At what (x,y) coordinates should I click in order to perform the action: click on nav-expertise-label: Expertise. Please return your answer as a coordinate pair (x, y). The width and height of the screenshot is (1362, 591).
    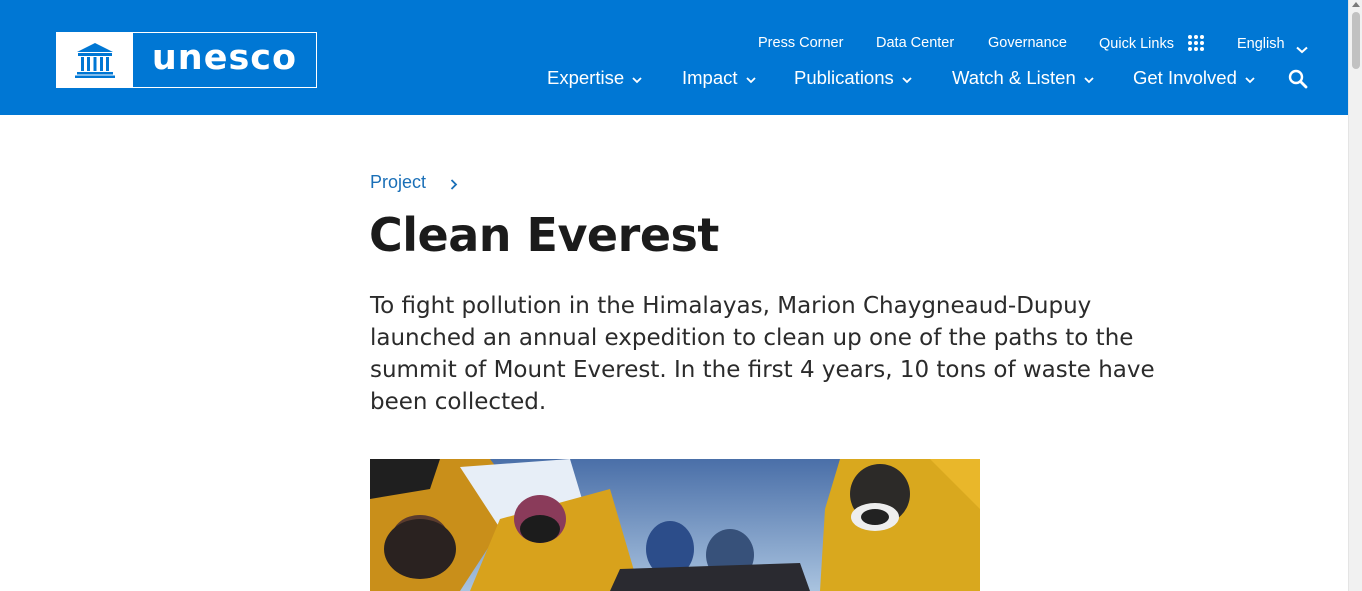
    Looking at the image, I should click on (586, 77).